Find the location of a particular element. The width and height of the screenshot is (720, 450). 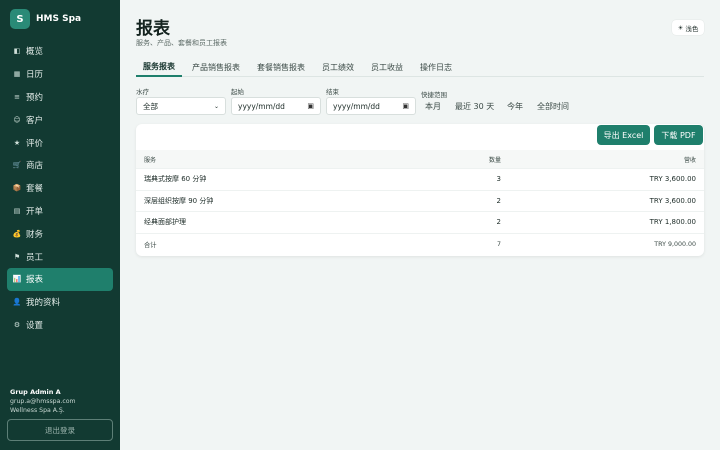

brand-logo: S is located at coordinates (20, 19).